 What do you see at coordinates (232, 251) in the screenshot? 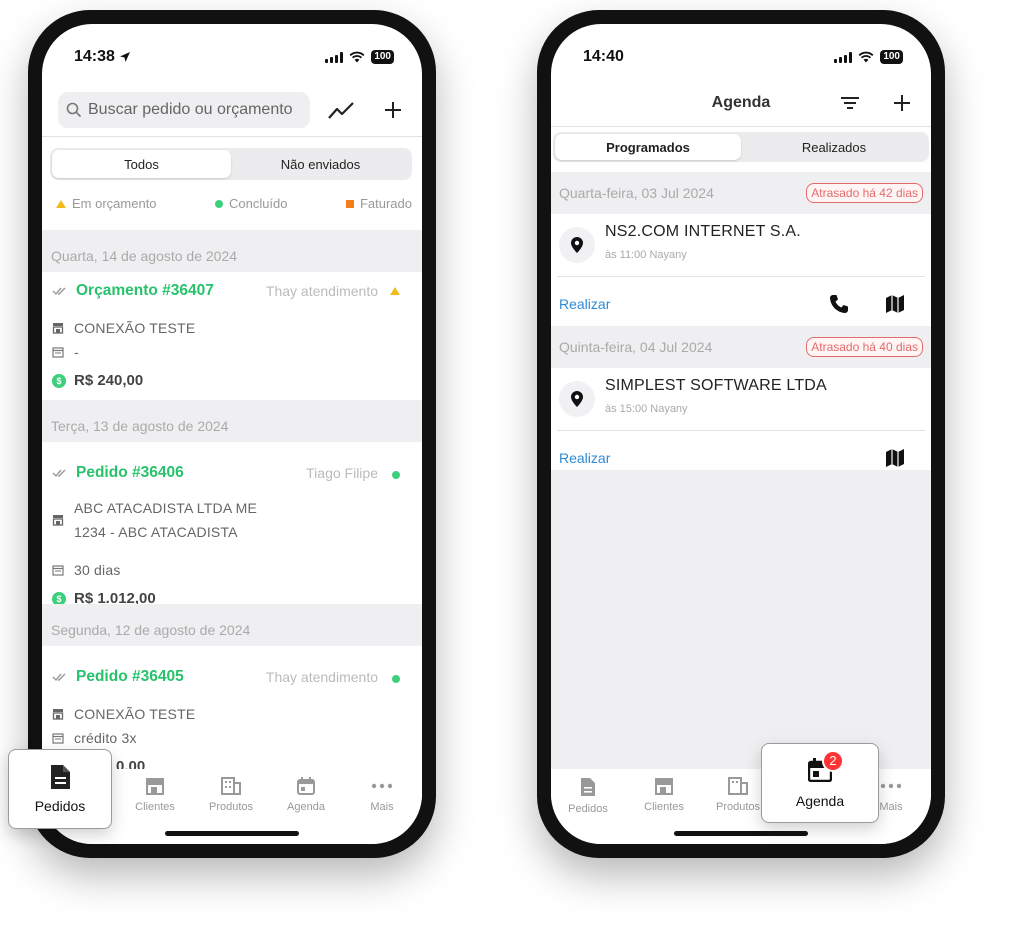
I see `date-header: Quarta, 14 de agosto de 2024` at bounding box center [232, 251].